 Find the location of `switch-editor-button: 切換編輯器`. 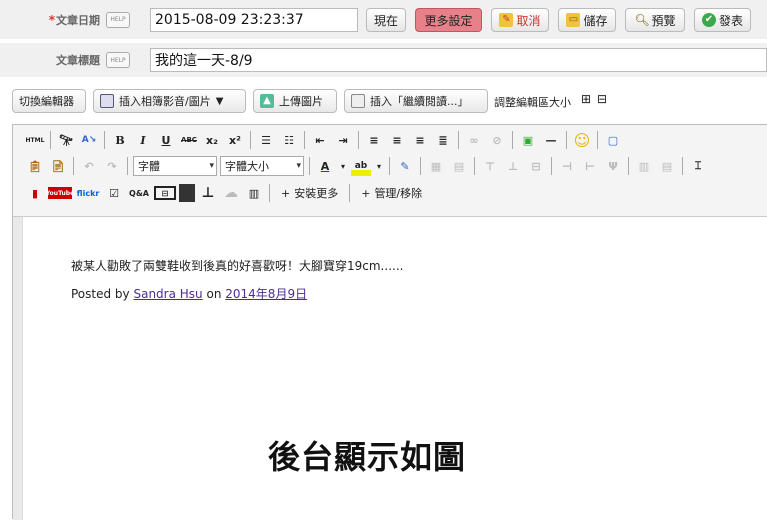

switch-editor-button: 切換編輯器 is located at coordinates (49, 101).